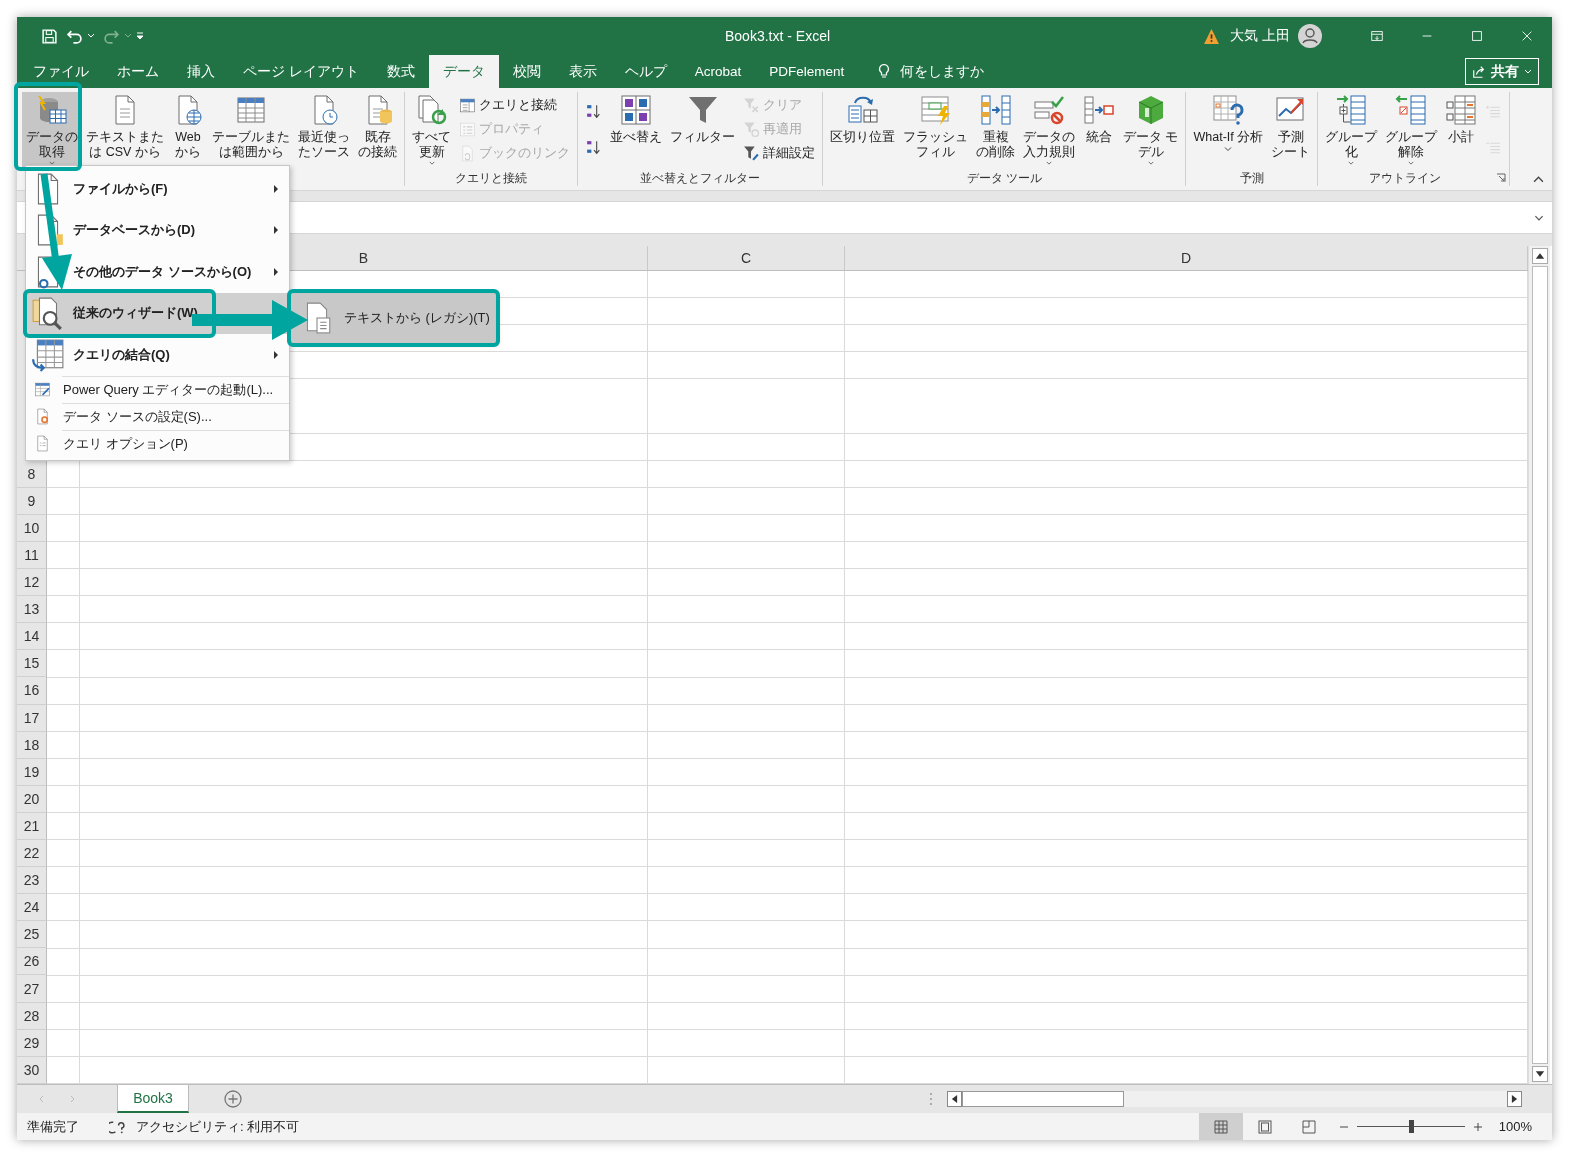 The height and width of the screenshot is (1159, 1580). I want to click on sheet-tab: Book3, so click(153, 1099).